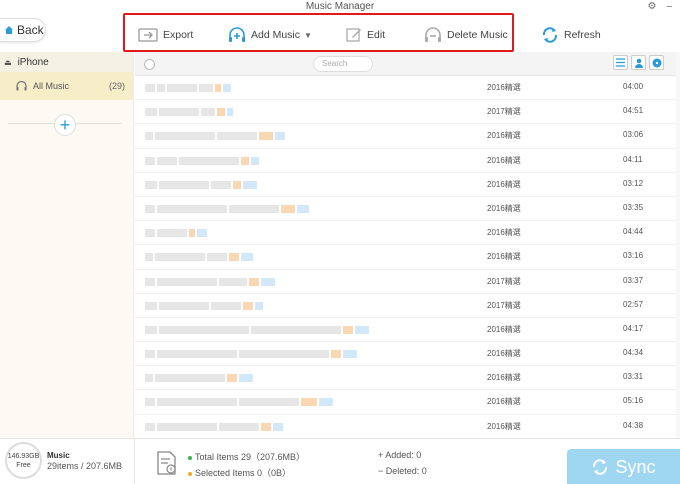 This screenshot has width=680, height=484. Describe the element at coordinates (633, 159) in the screenshot. I see `track-duration: 04:11` at that location.